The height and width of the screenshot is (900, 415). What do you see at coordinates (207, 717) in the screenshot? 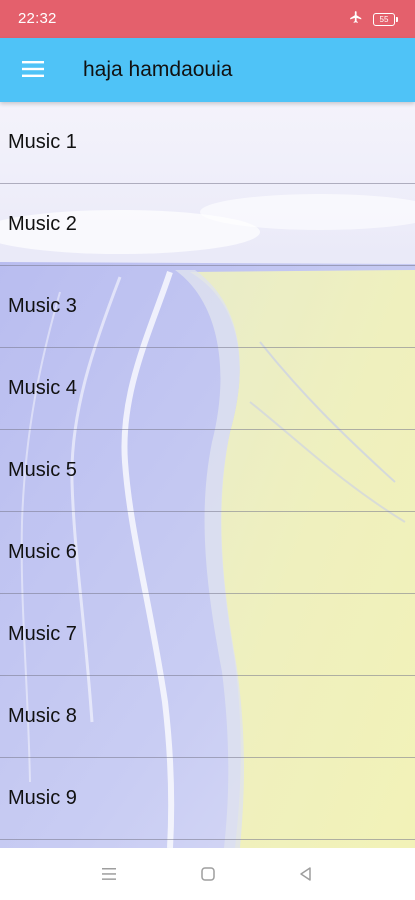
I see `list-item-music-8: Music 8` at bounding box center [207, 717].